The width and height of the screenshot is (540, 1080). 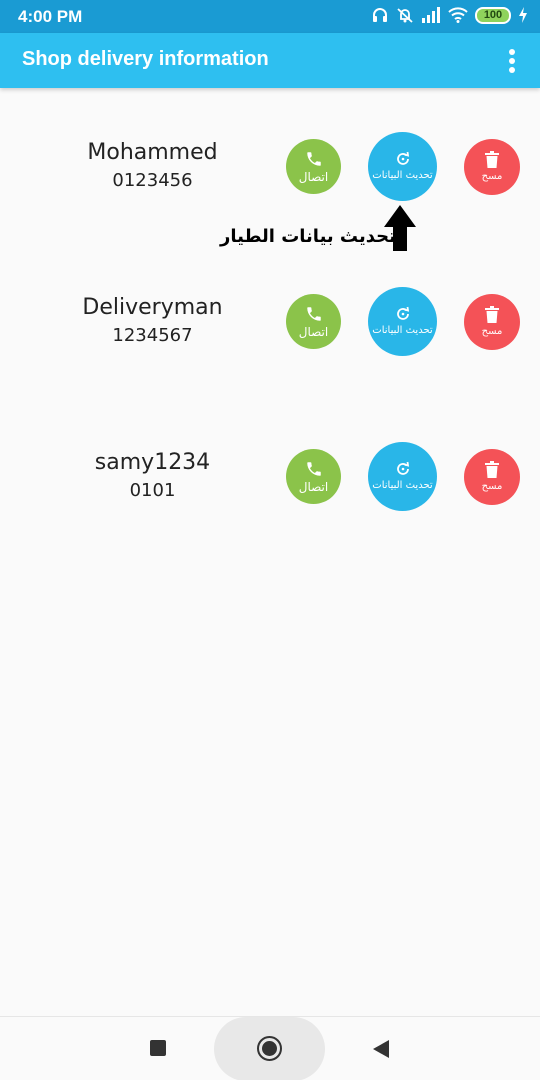 I want to click on delivery-row: samy1234 0101 اتصال تحديث البيانات مسح, so click(x=270, y=482).